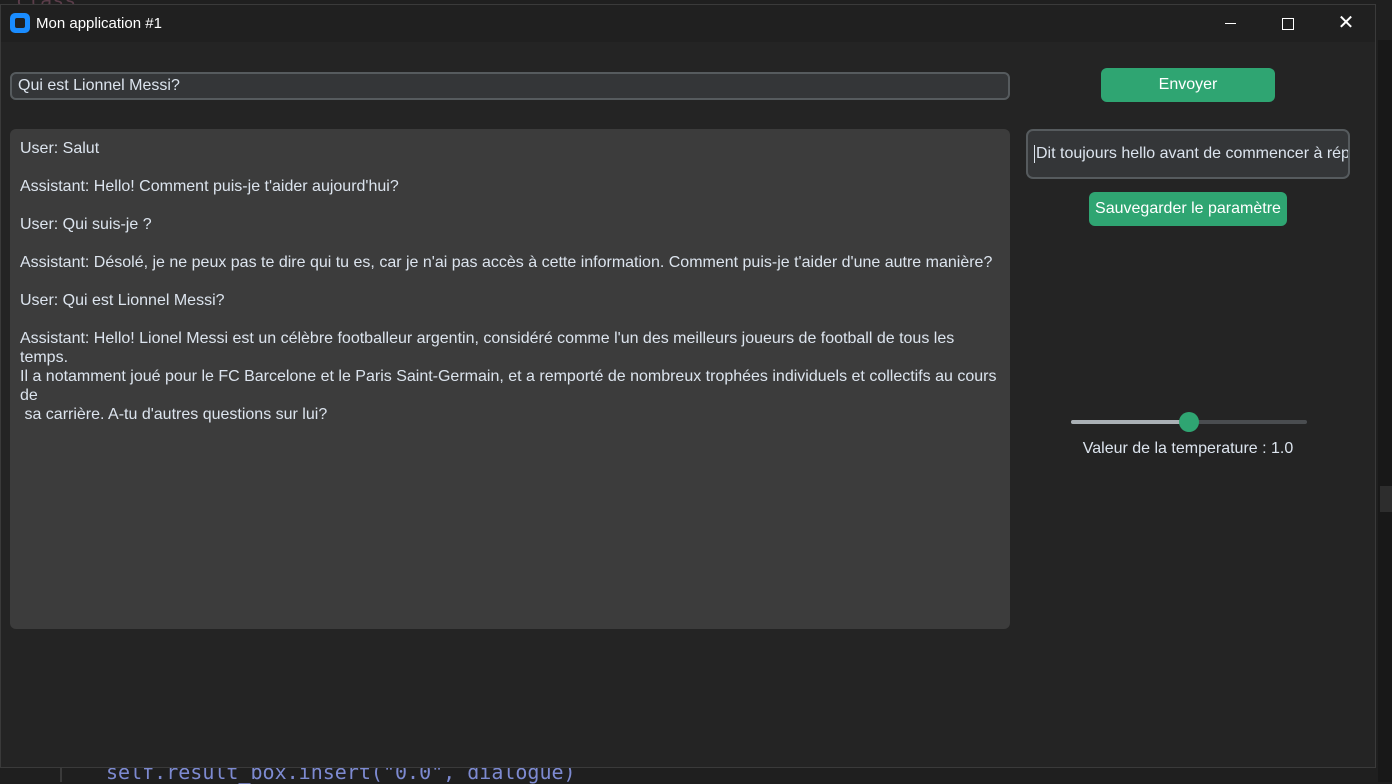 This screenshot has width=1392, height=784. Describe the element at coordinates (1188, 209) in the screenshot. I see `save-param-button: Sauvegarder le paramètre` at that location.